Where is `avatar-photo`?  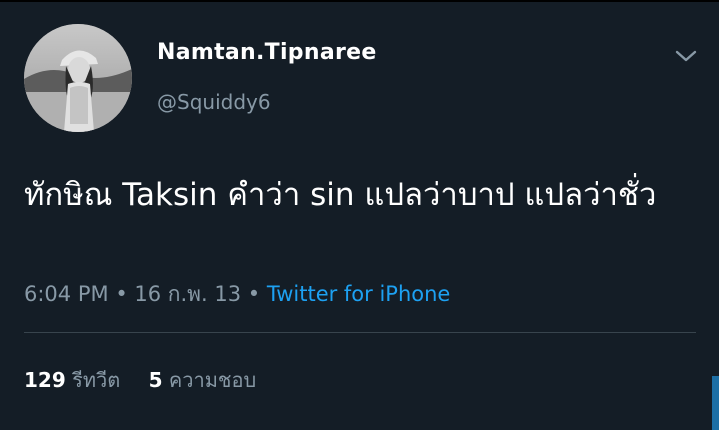 avatar-photo is located at coordinates (78, 78).